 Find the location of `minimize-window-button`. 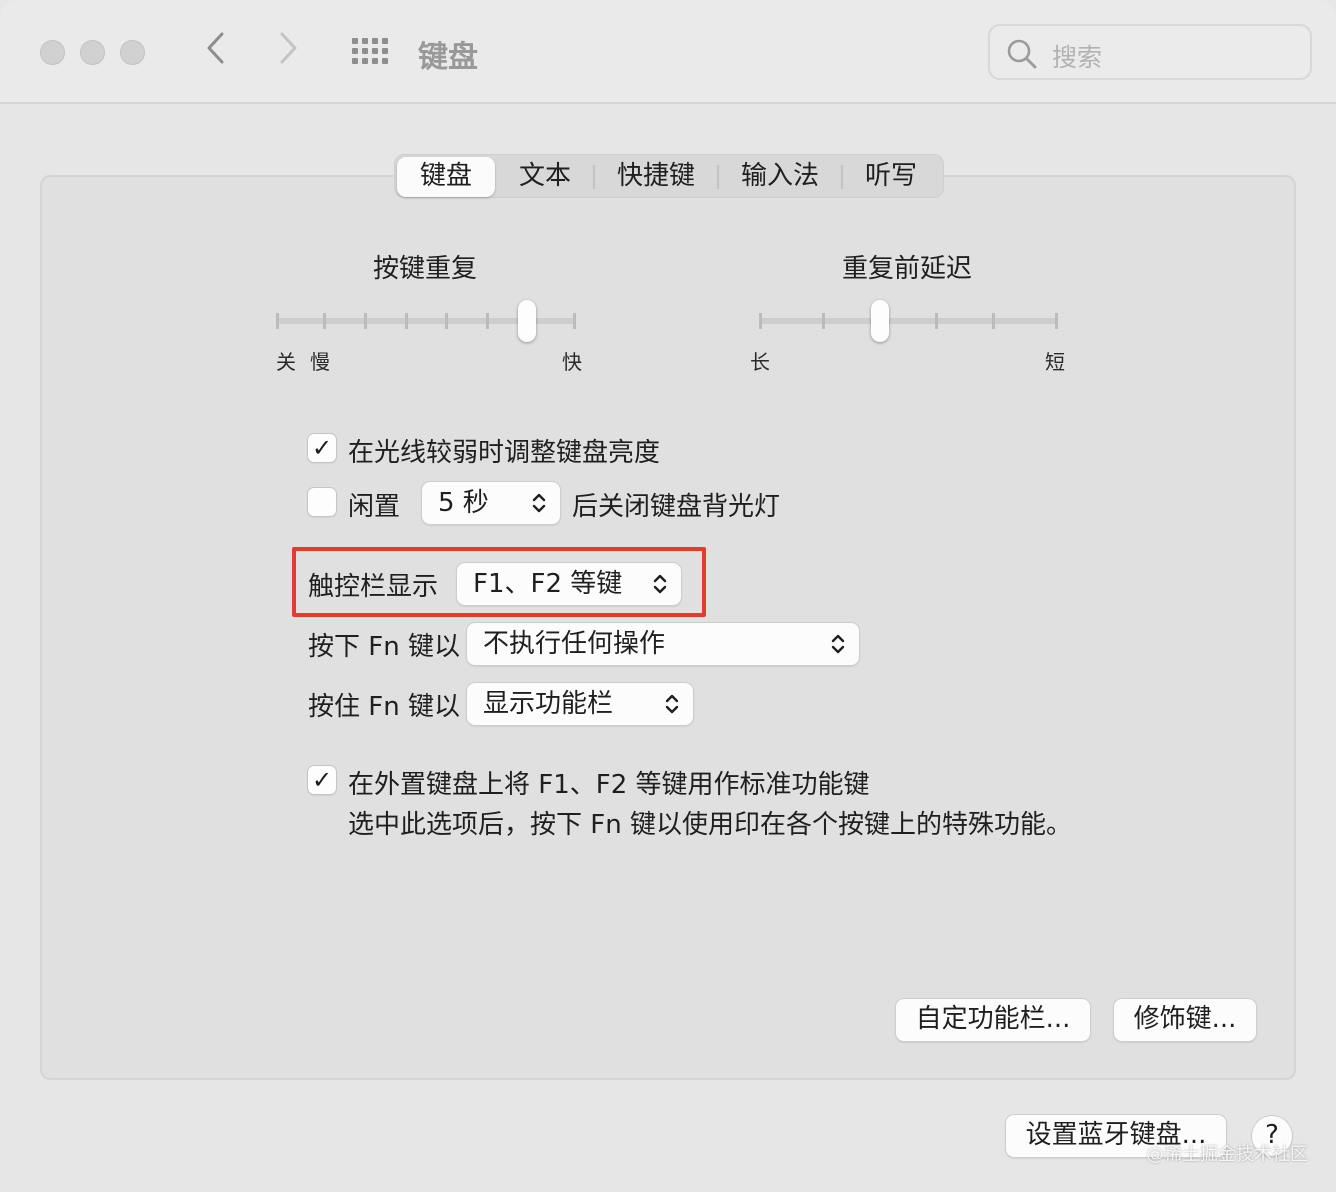

minimize-window-button is located at coordinates (92, 52).